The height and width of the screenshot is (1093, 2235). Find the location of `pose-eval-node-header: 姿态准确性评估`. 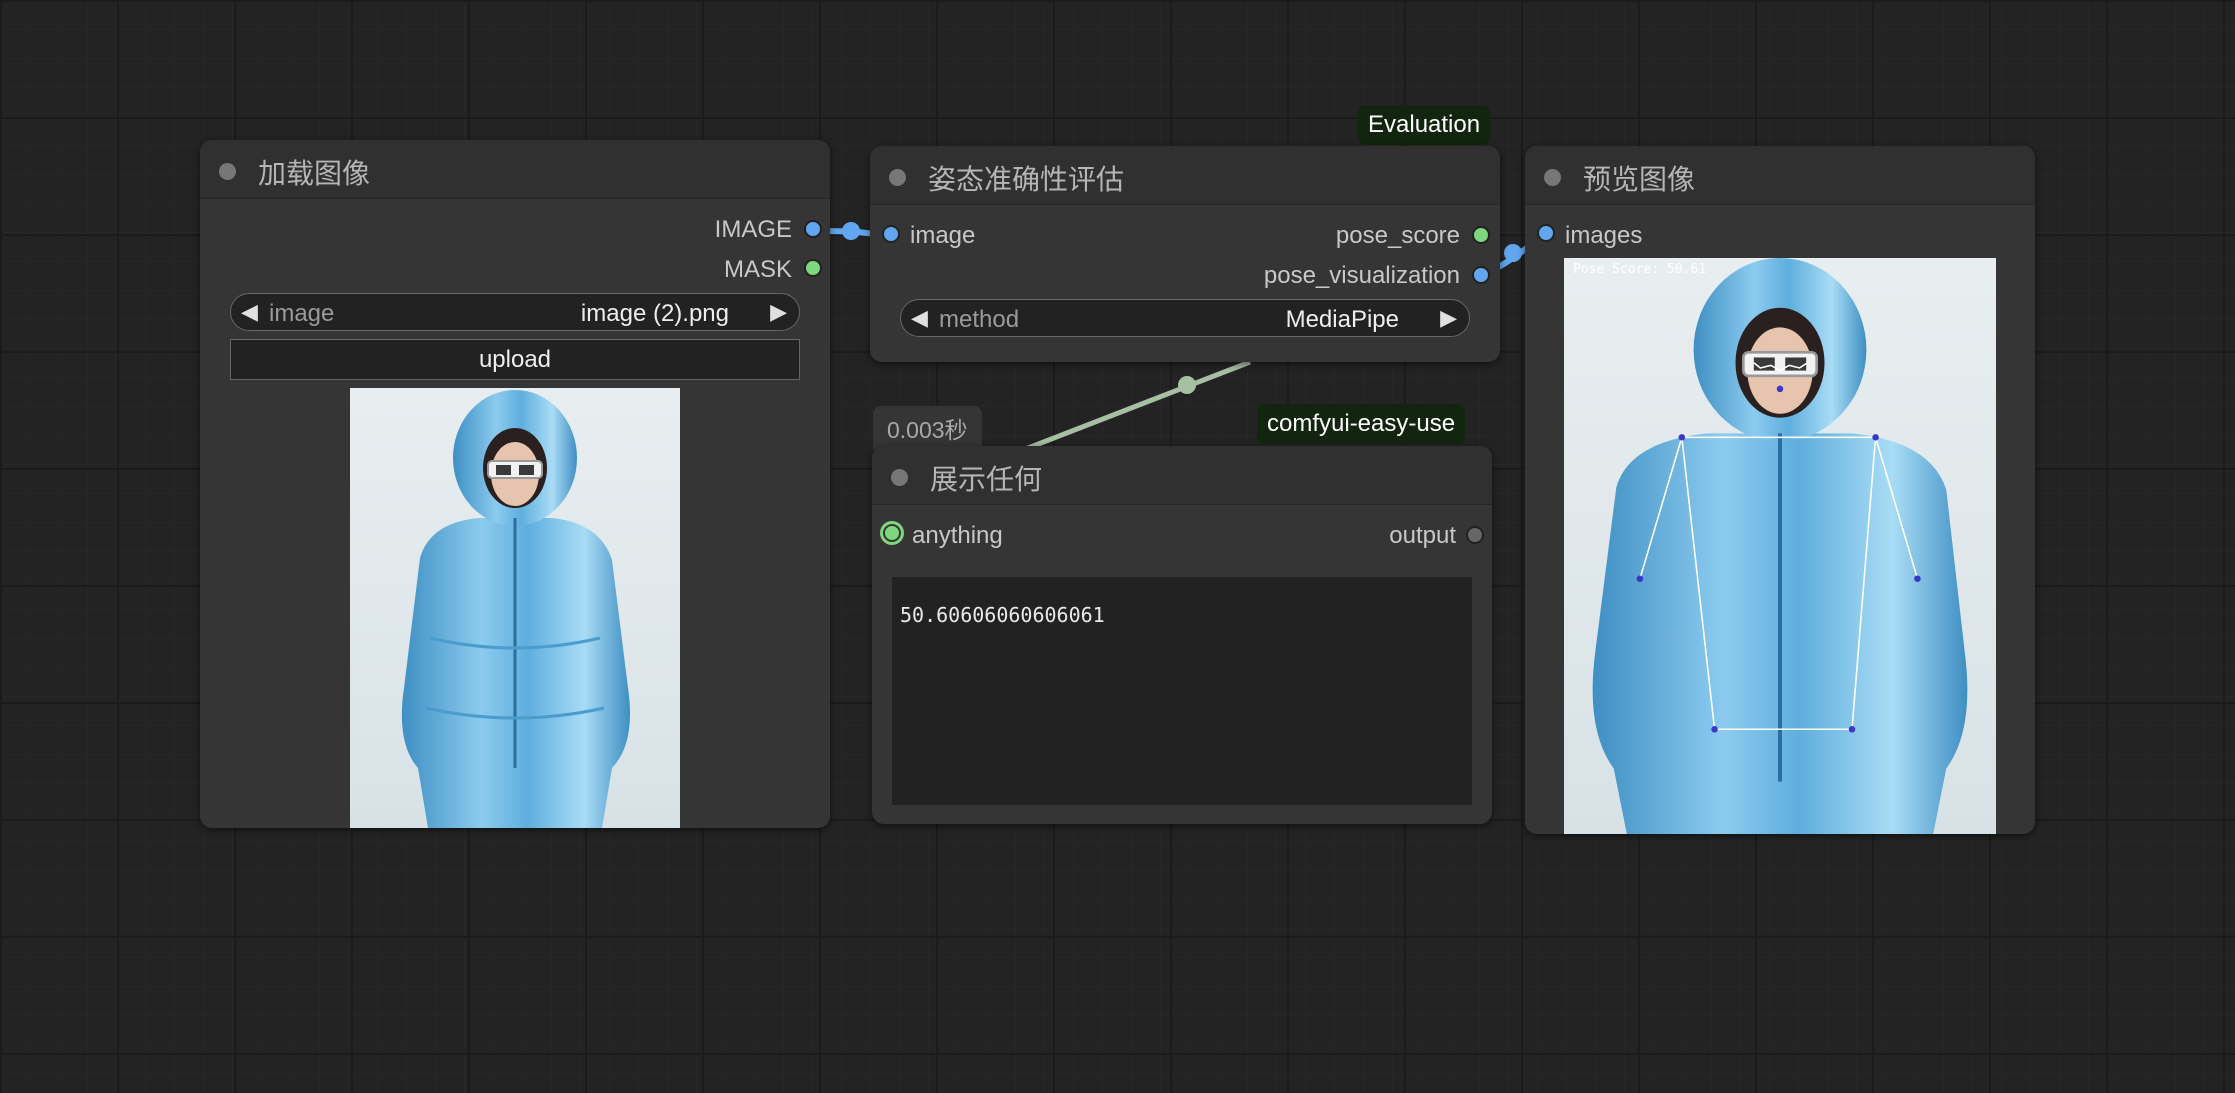

pose-eval-node-header: 姿态准确性评估 is located at coordinates (1185, 175).